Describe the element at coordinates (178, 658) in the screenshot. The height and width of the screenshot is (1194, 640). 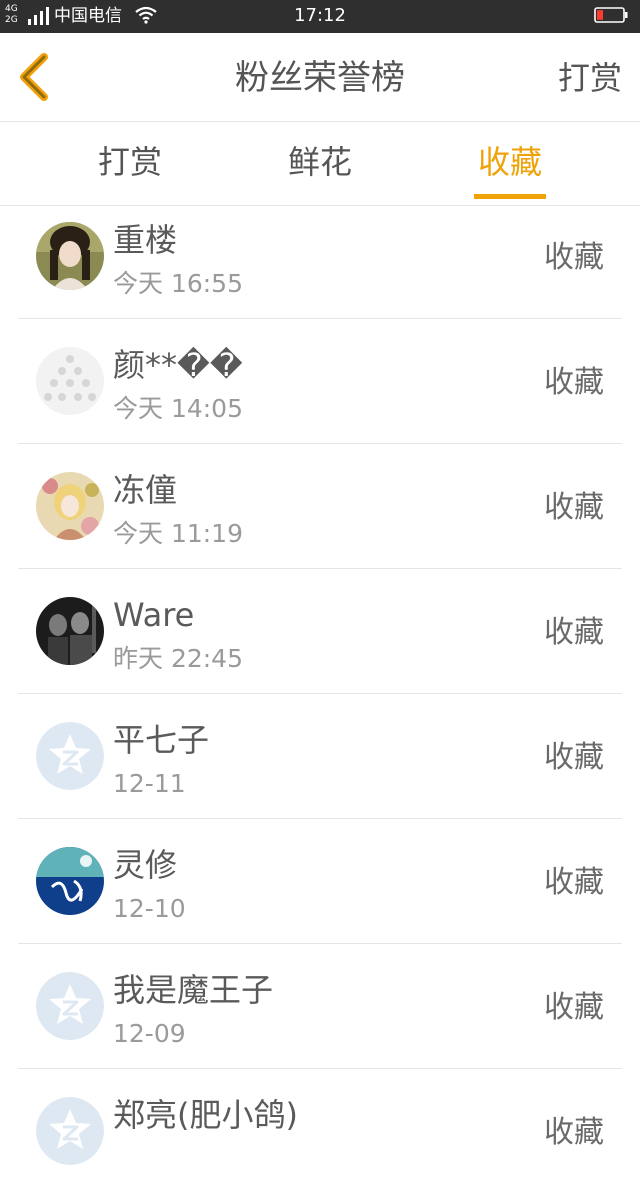
I see `fan-time: 昨天 22:45` at that location.